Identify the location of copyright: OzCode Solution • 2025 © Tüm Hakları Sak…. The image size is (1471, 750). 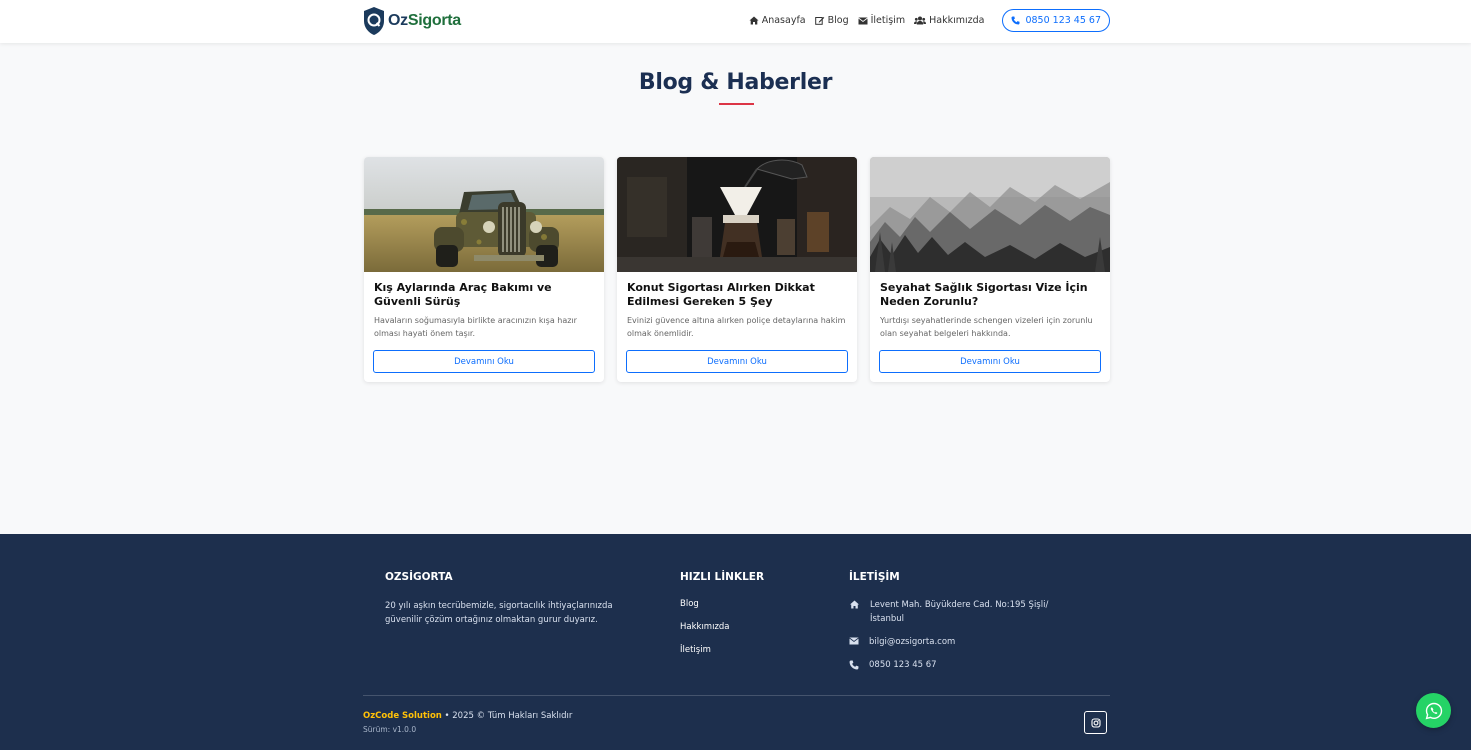
(467, 716).